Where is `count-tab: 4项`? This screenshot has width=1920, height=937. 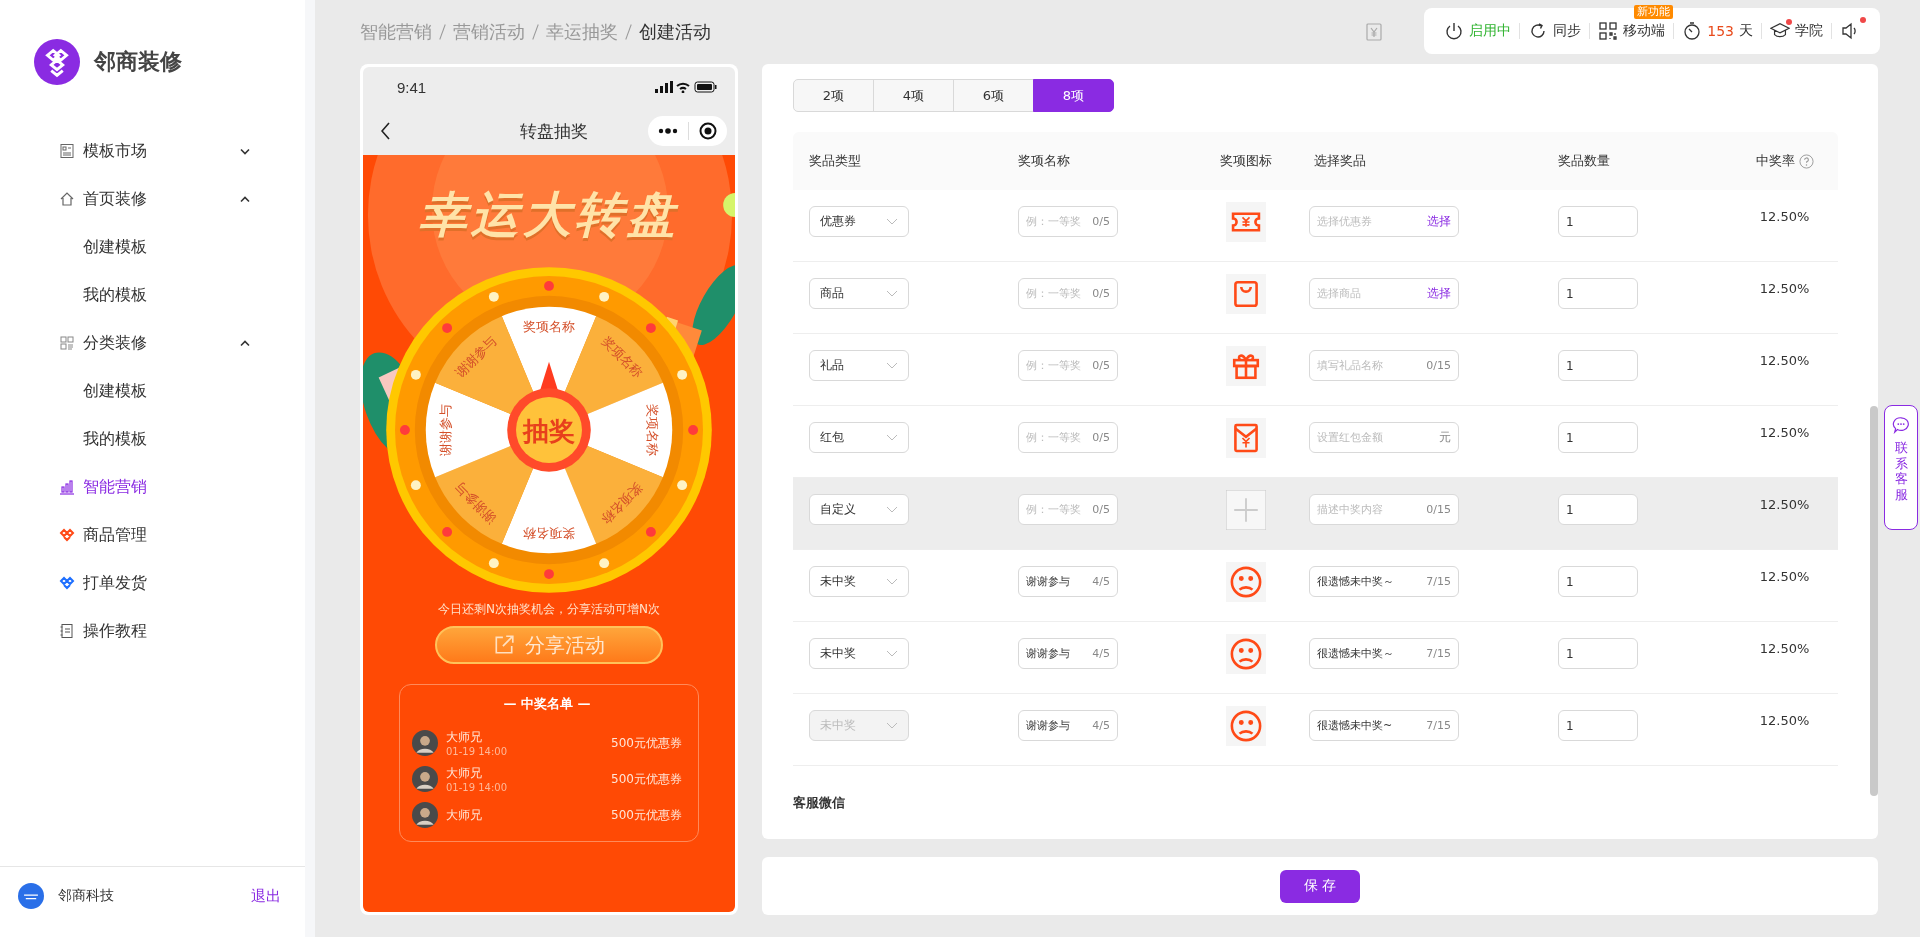
count-tab: 4项 is located at coordinates (913, 95).